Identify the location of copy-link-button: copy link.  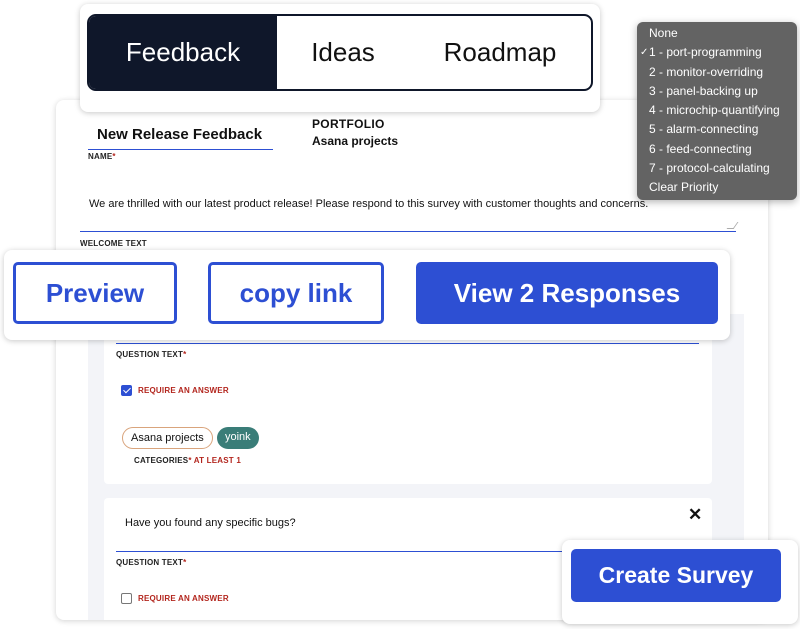
(296, 293).